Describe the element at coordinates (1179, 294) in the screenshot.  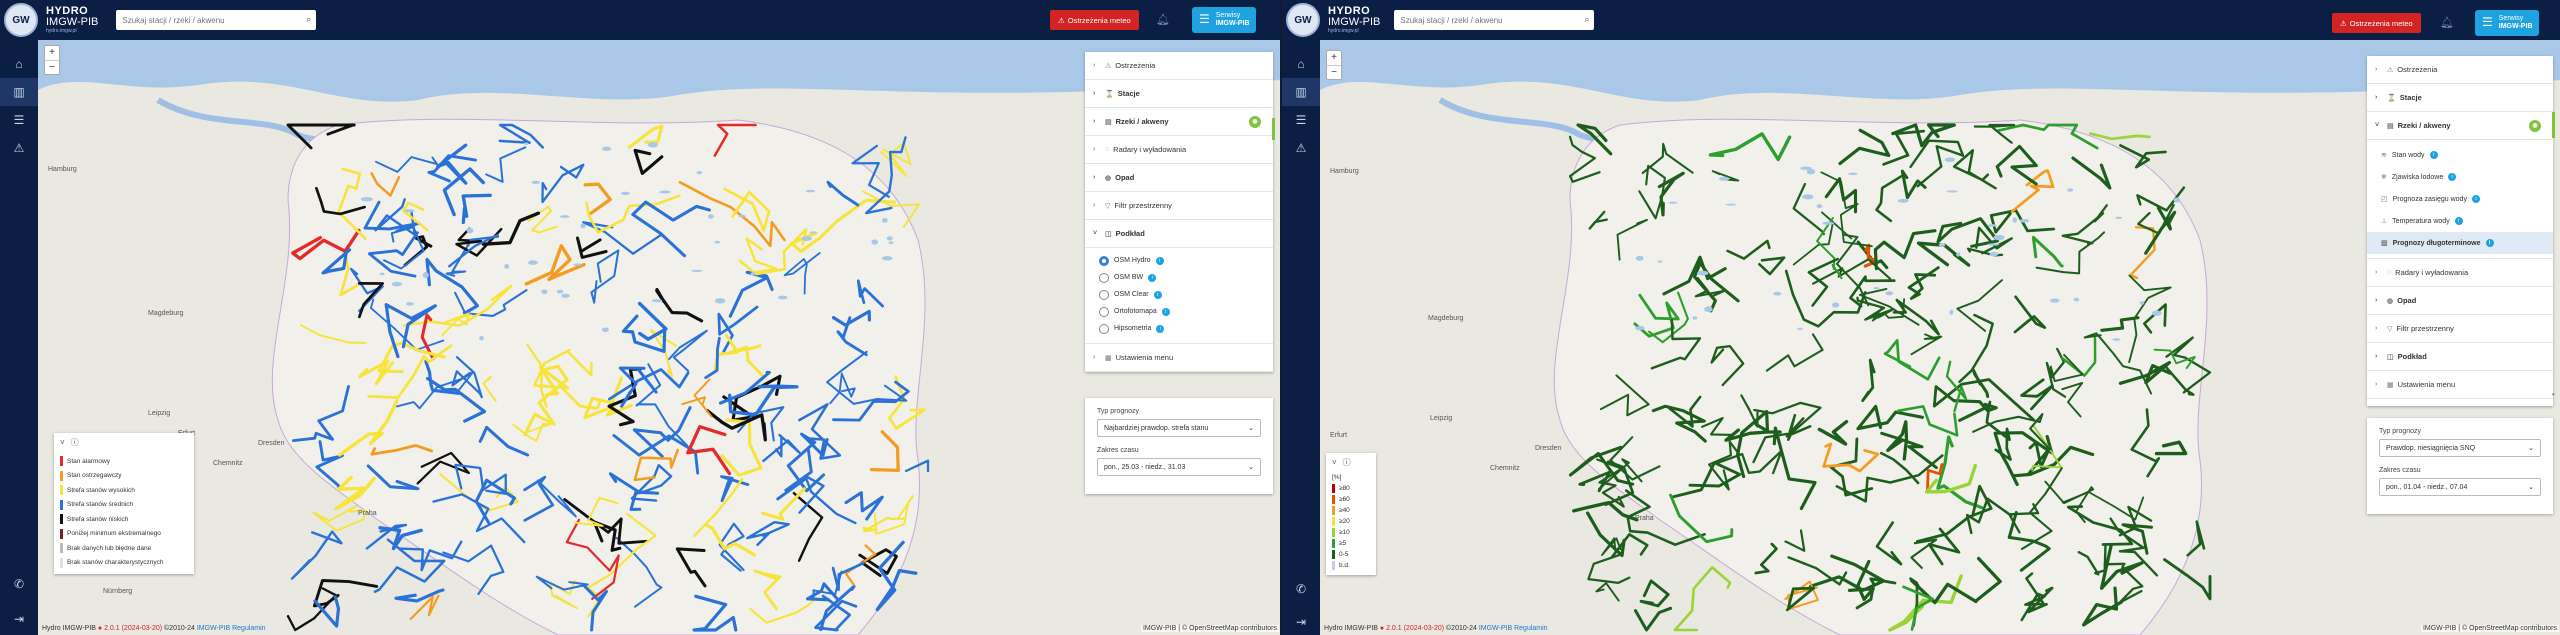
I see `basemap-option: OSM Clear i` at that location.